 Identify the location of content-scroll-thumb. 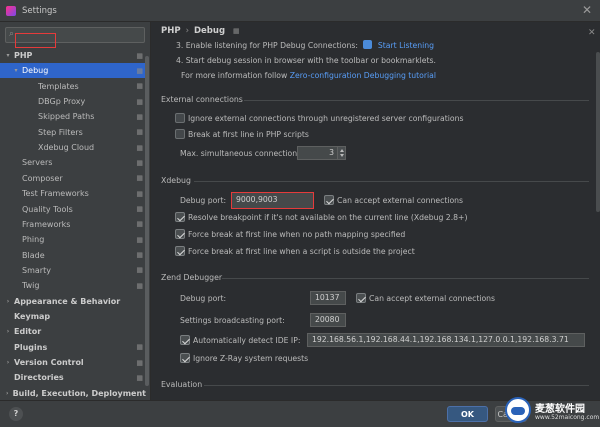
(598, 132).